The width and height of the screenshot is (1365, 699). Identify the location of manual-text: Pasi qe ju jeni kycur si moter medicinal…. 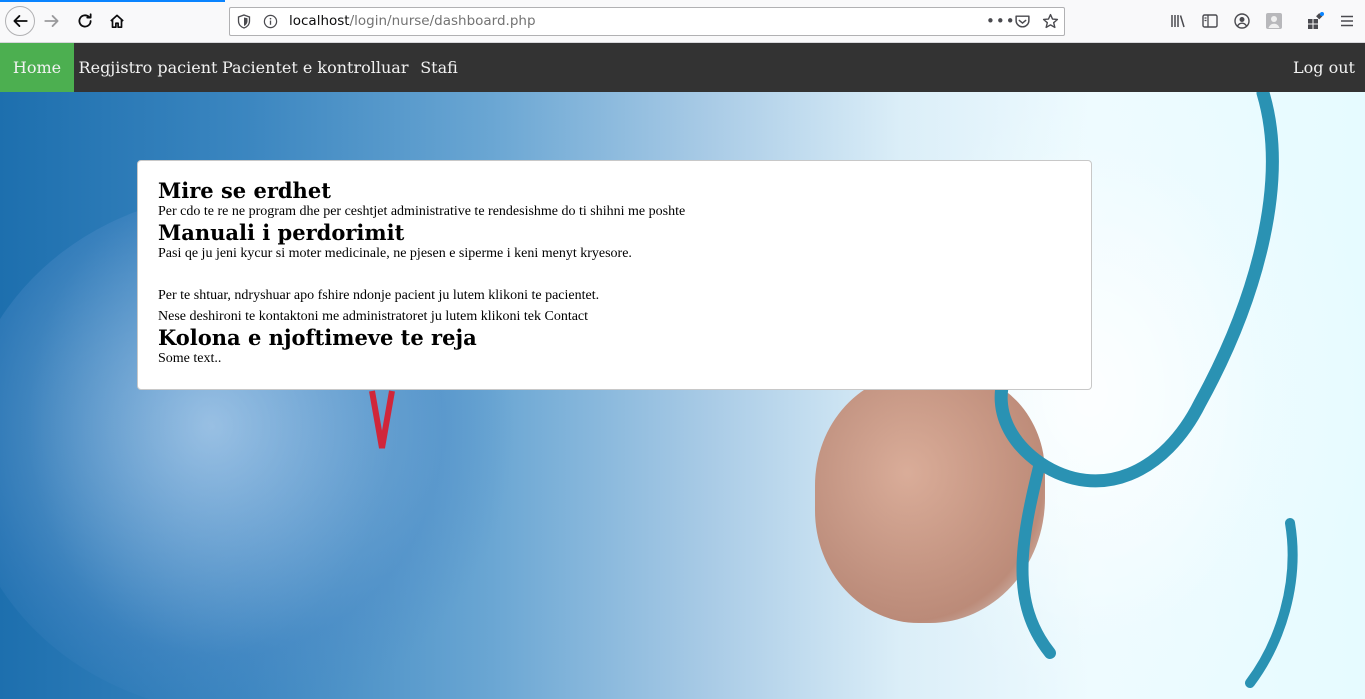
(395, 253).